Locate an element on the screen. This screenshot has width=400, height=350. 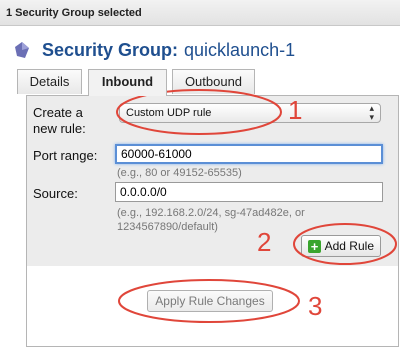
select-arrows-icon: ▴ ▾ is located at coordinates (371, 112).